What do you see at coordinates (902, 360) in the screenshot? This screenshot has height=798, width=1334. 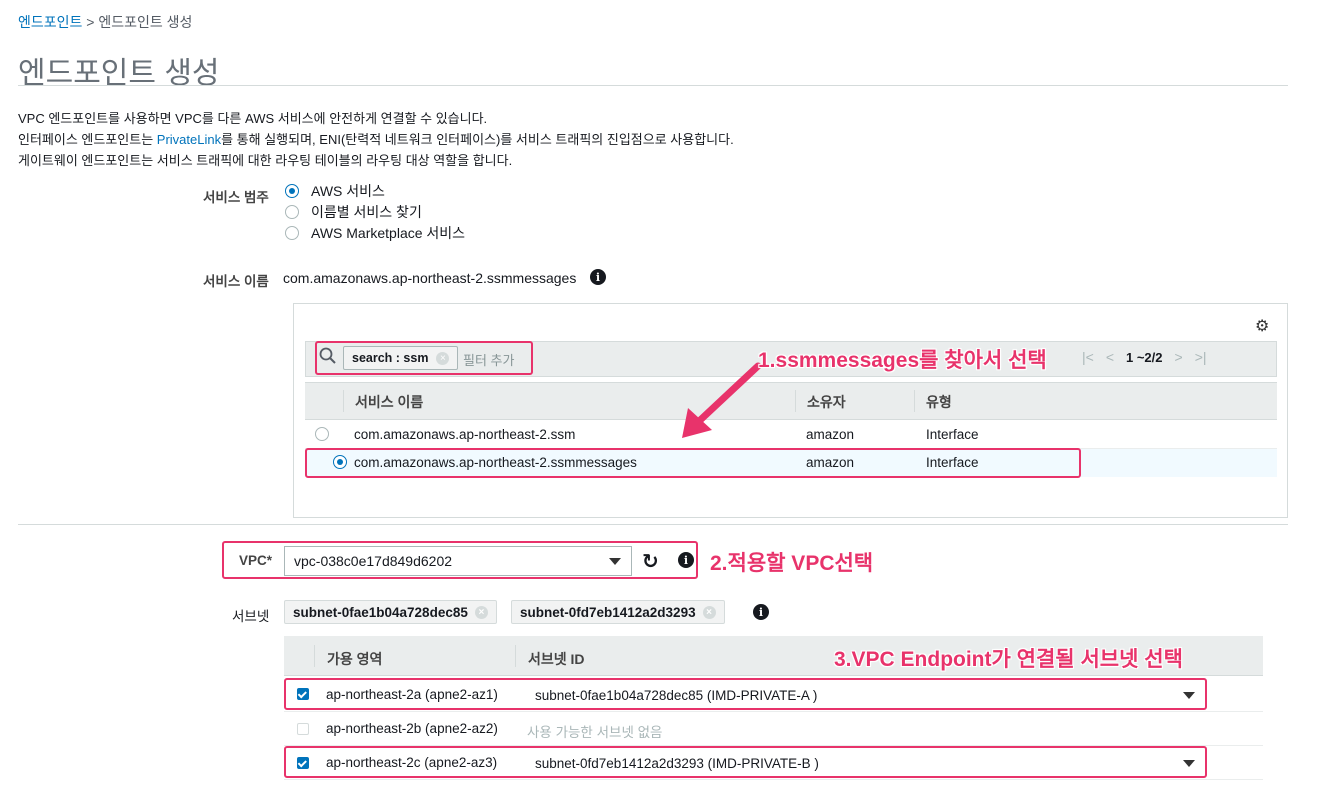 I see `annotation-step1: 1.ssmmessages를 찾아서 선택` at bounding box center [902, 360].